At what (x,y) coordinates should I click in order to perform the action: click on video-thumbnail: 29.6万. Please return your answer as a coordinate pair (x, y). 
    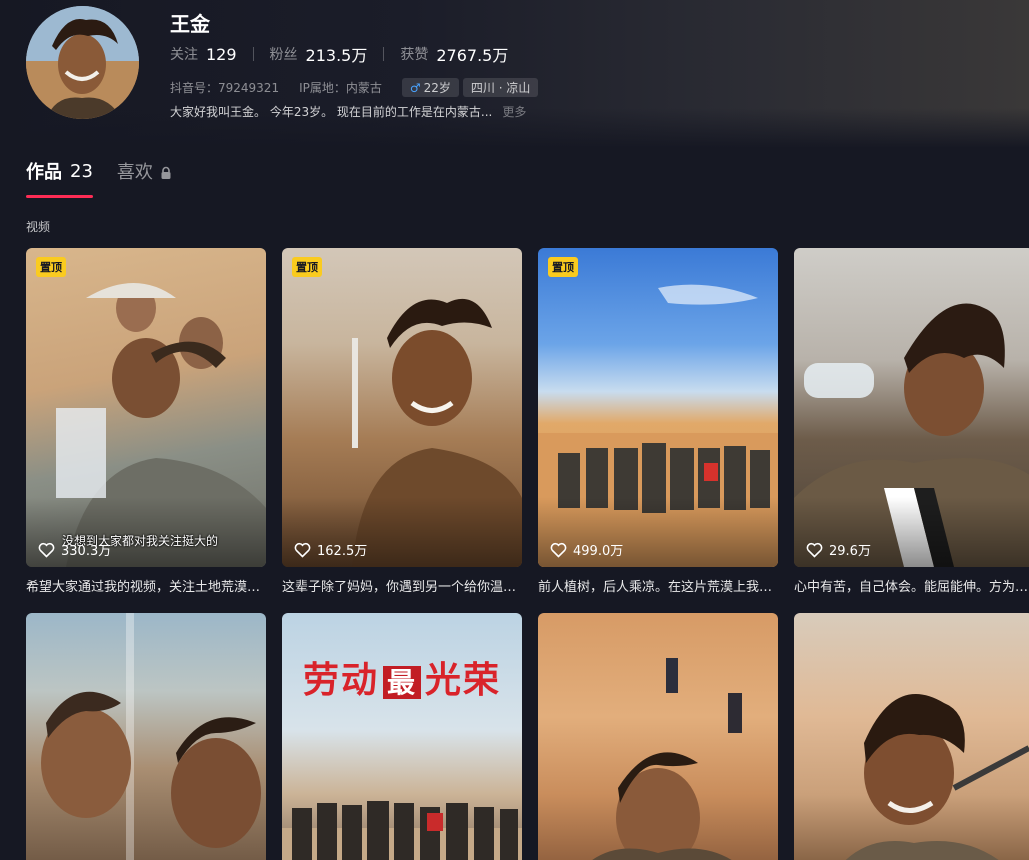
    Looking at the image, I should click on (911, 407).